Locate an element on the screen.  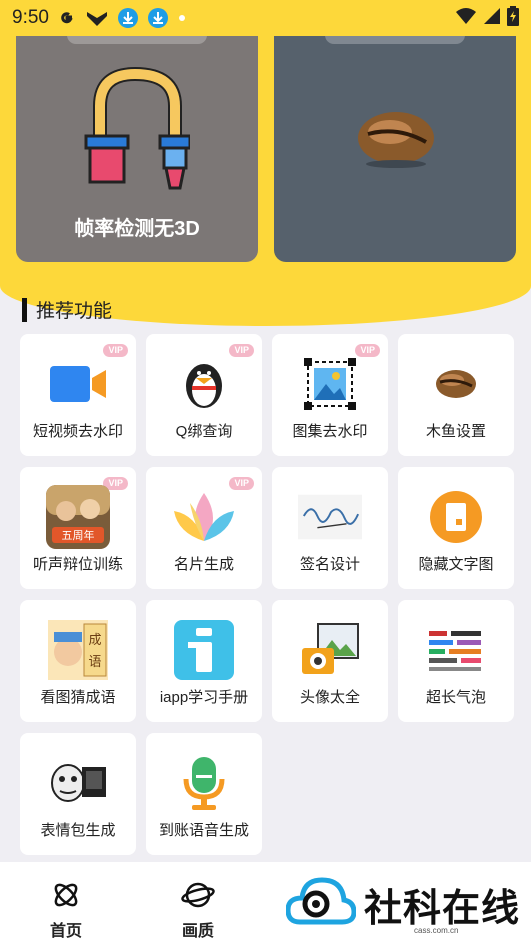
hidden-image-icon is located at coordinates (456, 517).